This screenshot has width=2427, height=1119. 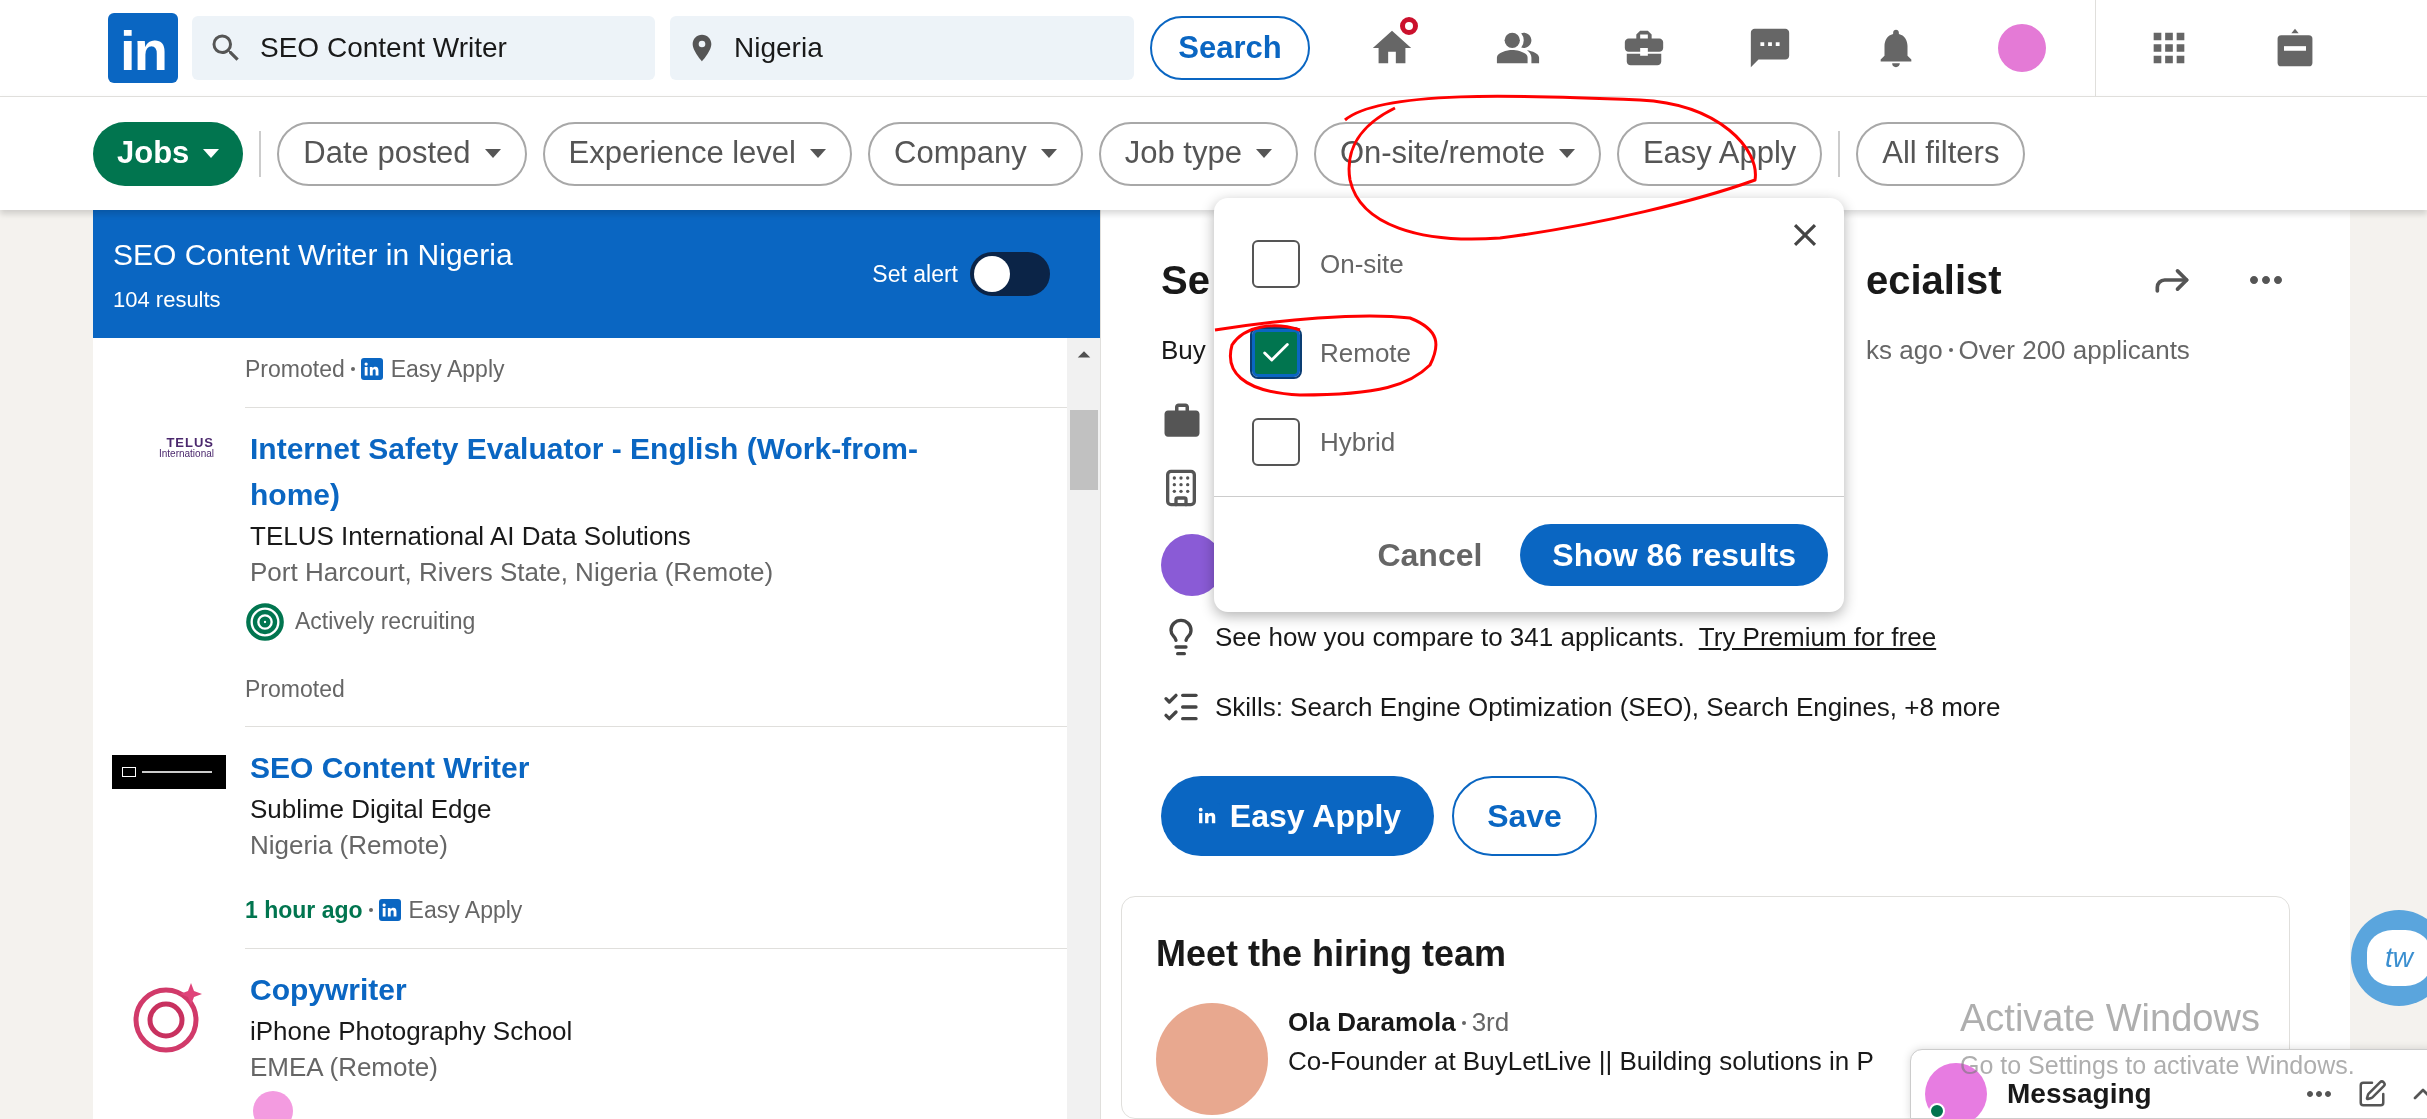 I want to click on scrollbar, so click(x=1083, y=728).